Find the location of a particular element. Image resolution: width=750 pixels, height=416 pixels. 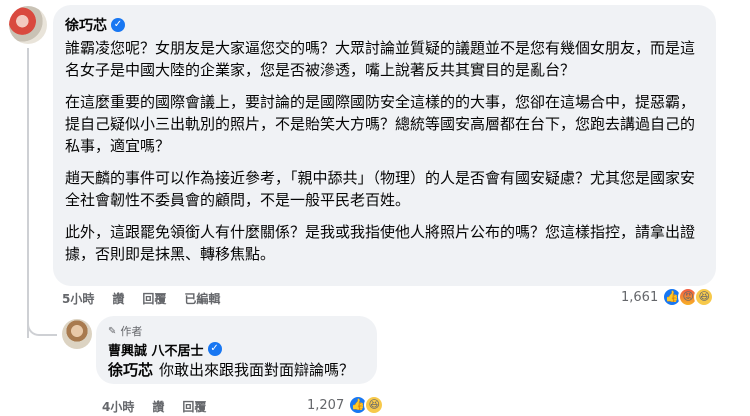

author-tag-label: 作者 is located at coordinates (131, 331).